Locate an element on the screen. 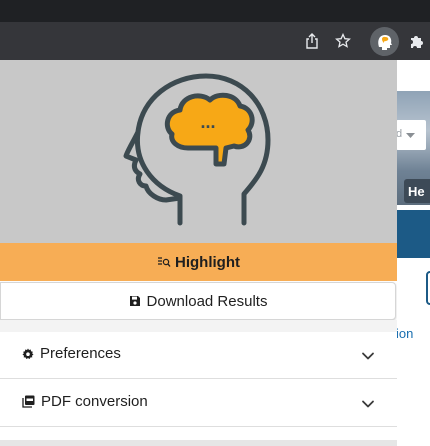 This screenshot has width=430, height=446. pdf-conversion-label: PDF conversion is located at coordinates (94, 401).